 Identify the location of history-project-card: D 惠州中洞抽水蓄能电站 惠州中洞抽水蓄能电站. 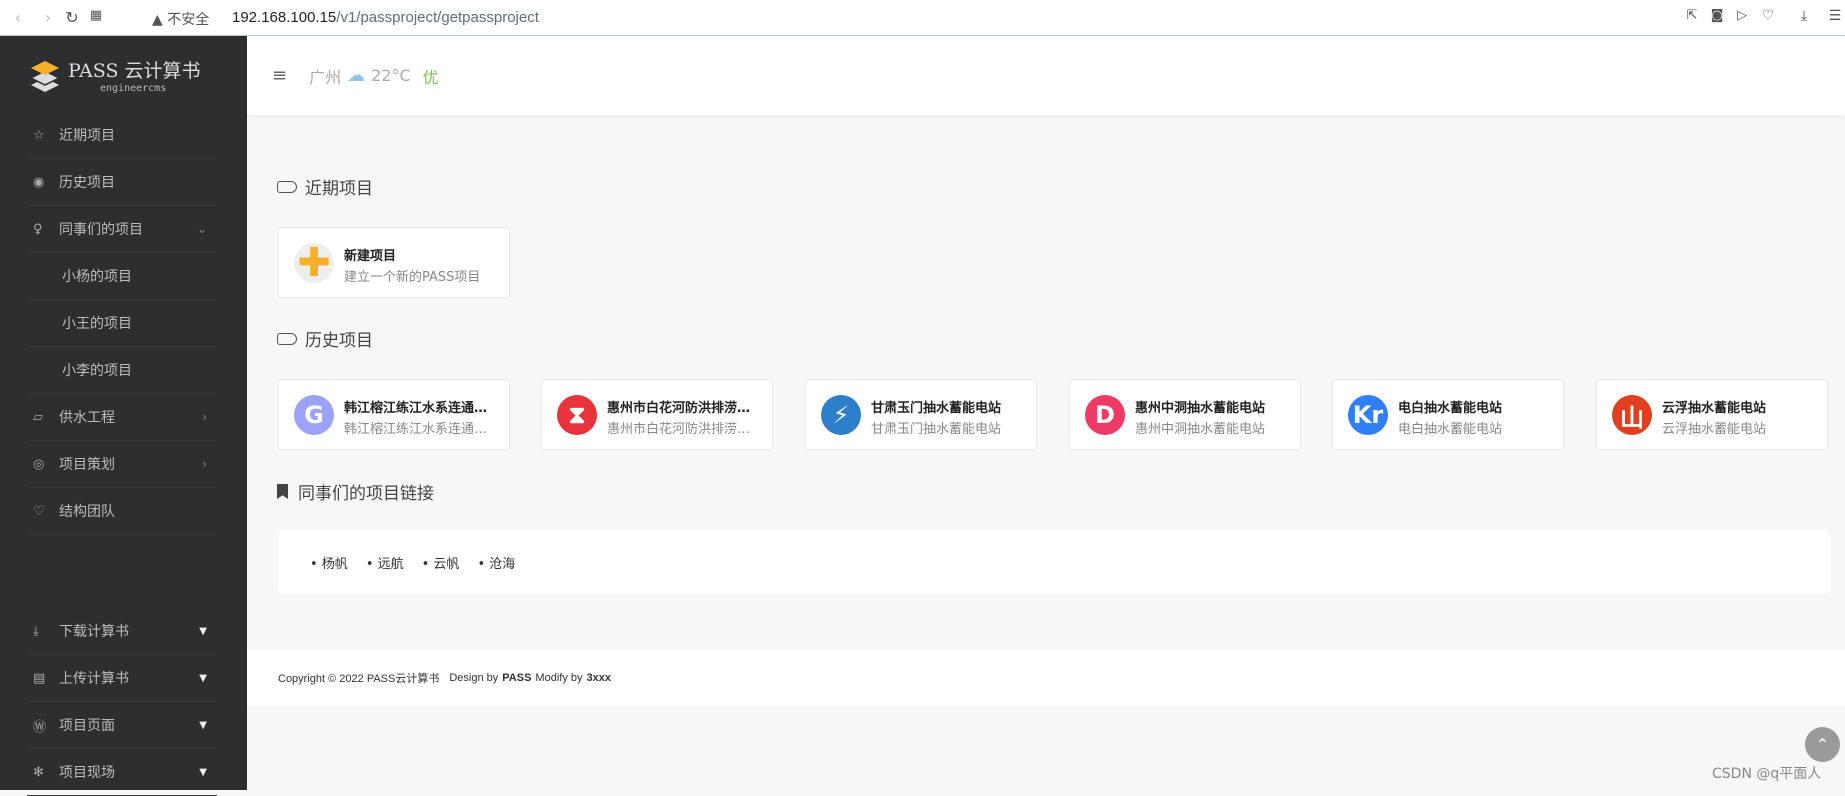
(1185, 414).